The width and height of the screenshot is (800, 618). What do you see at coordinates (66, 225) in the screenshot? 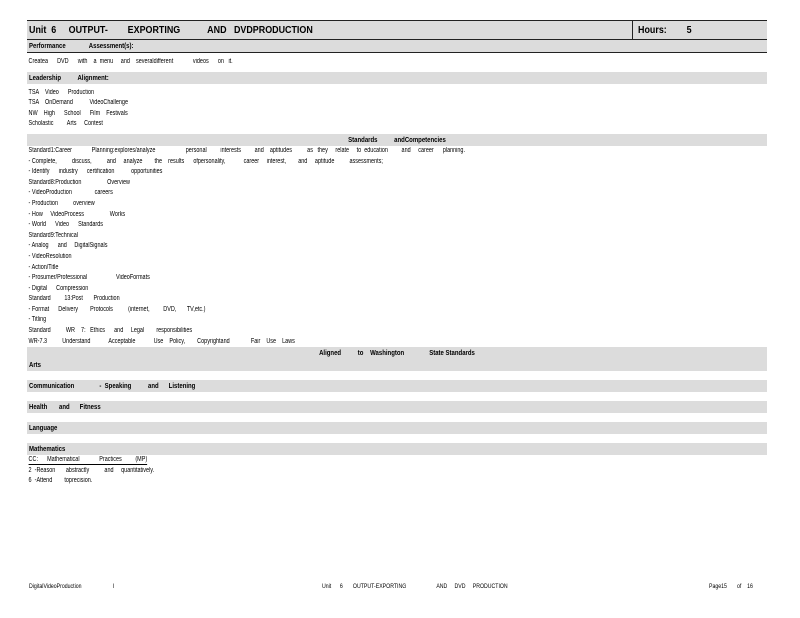
I see `standards-line: - World Video Standards` at bounding box center [66, 225].